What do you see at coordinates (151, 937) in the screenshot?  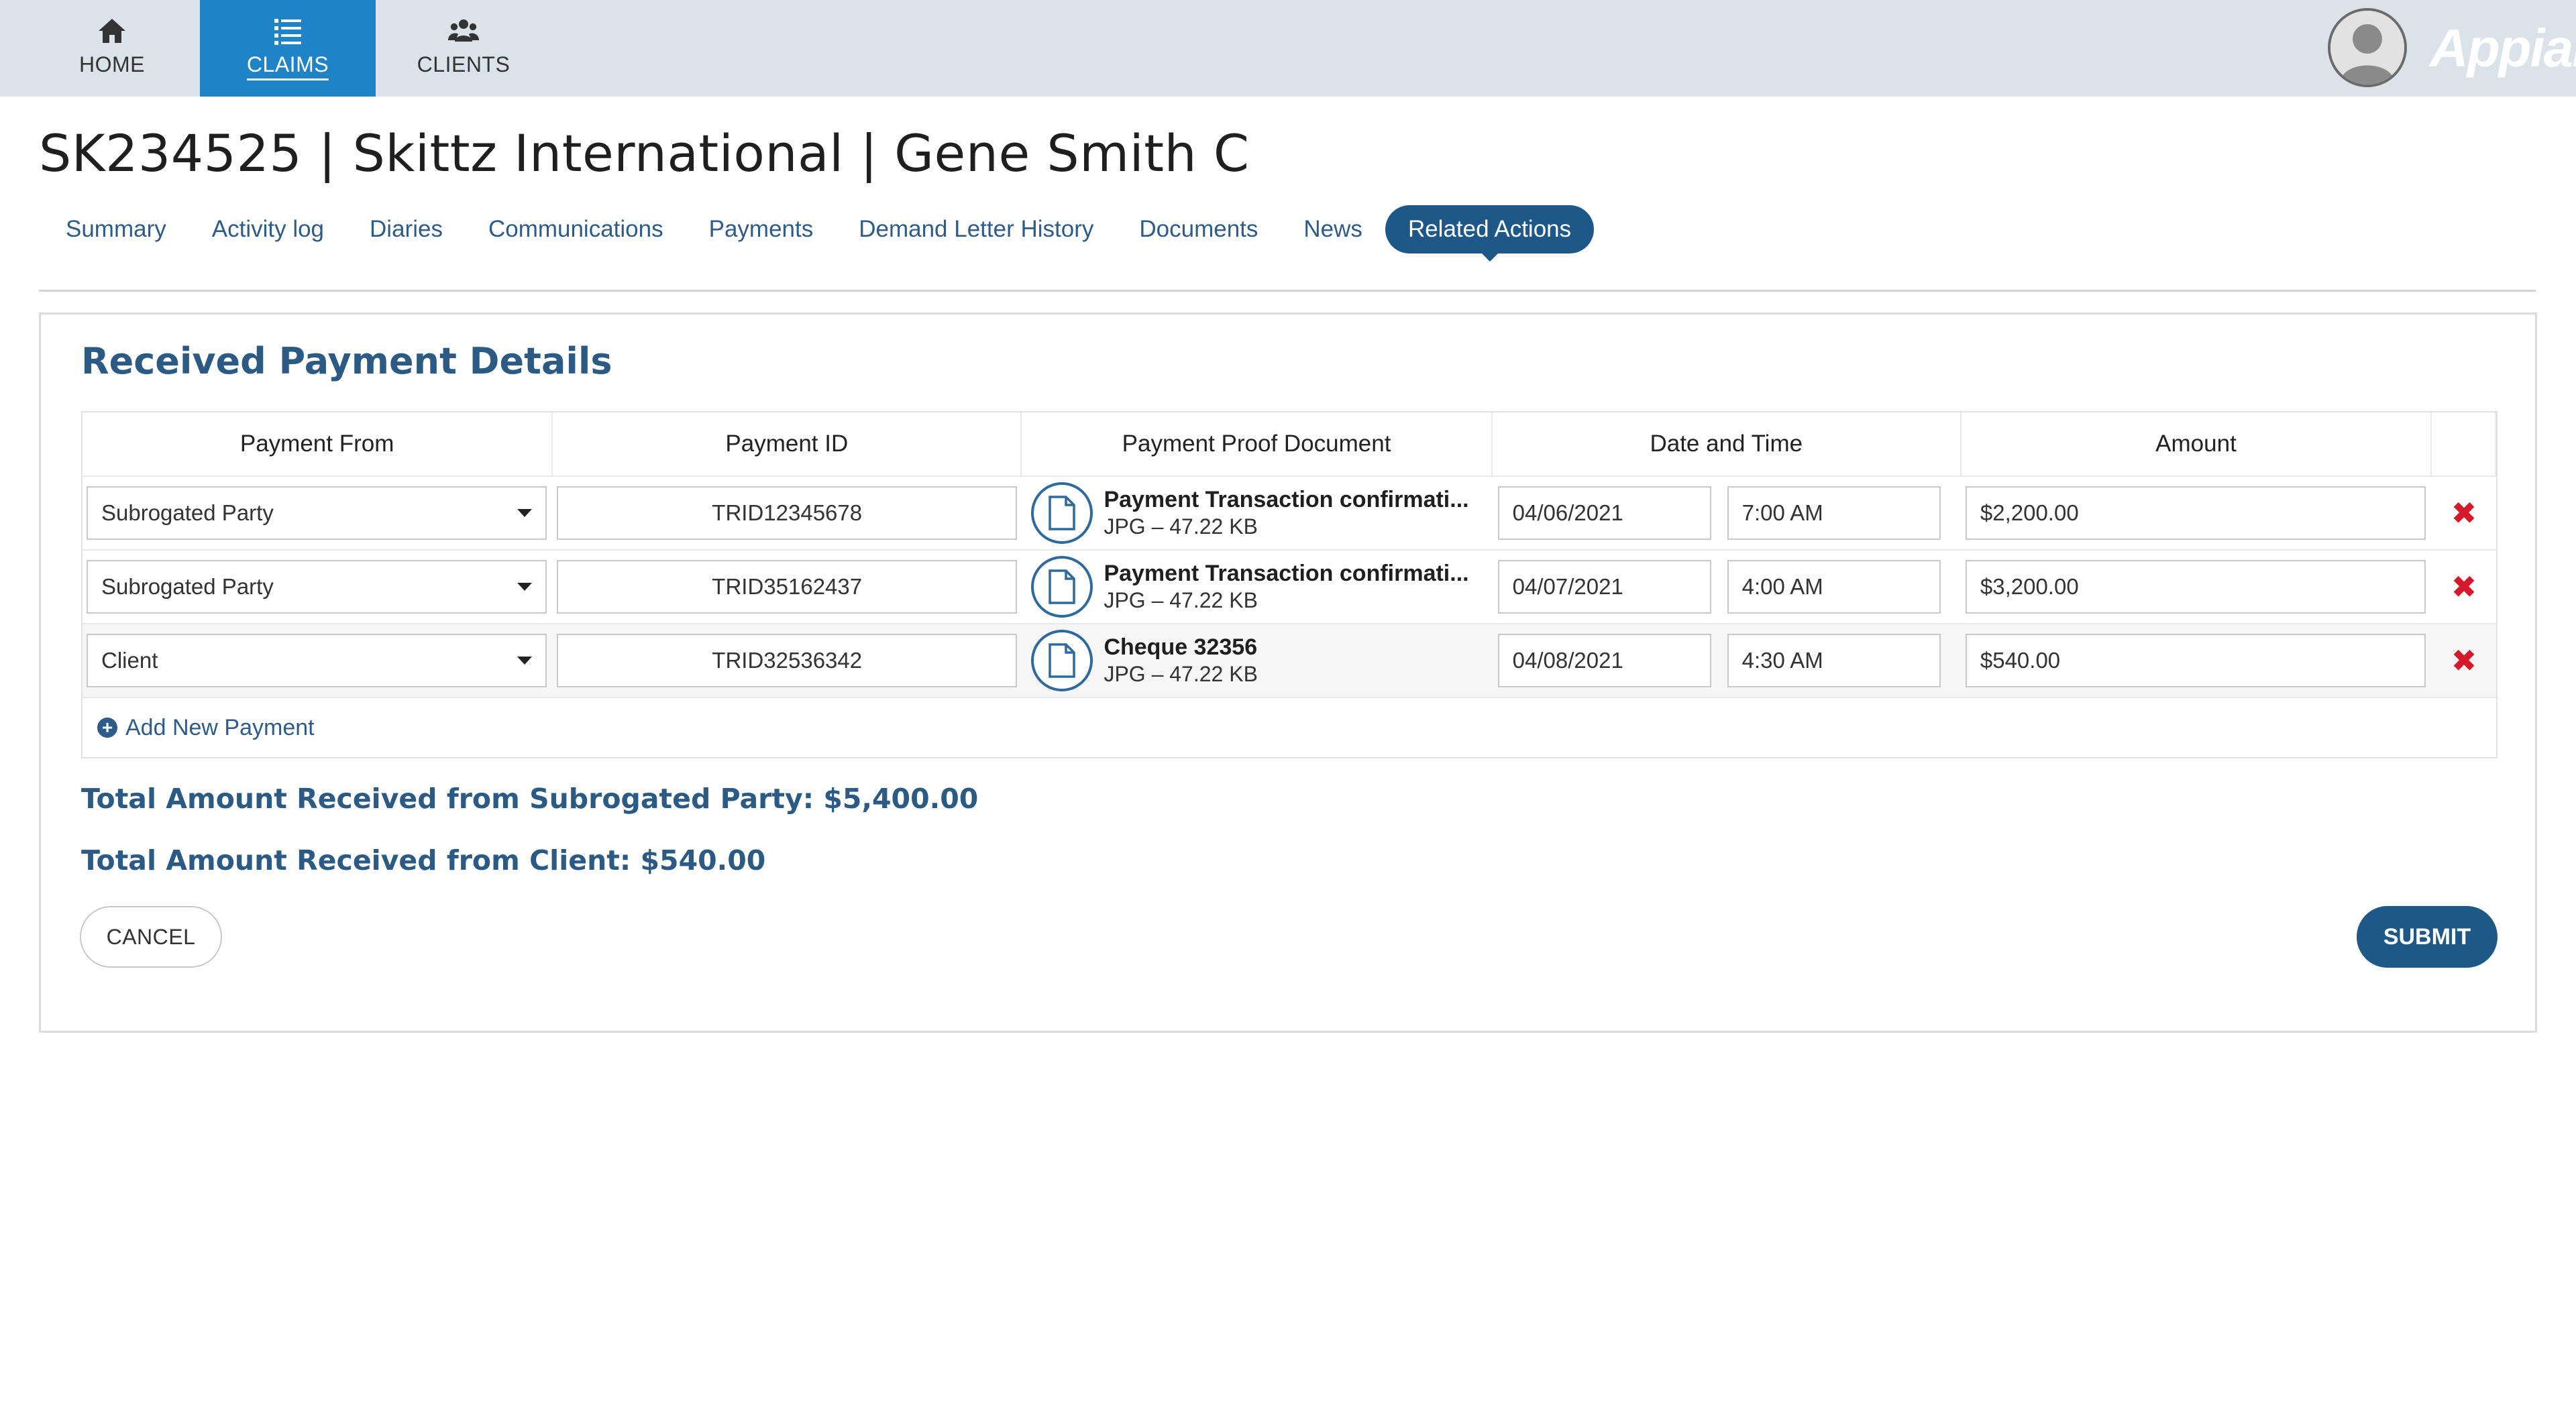 I see `cancel-button: CANCEL` at bounding box center [151, 937].